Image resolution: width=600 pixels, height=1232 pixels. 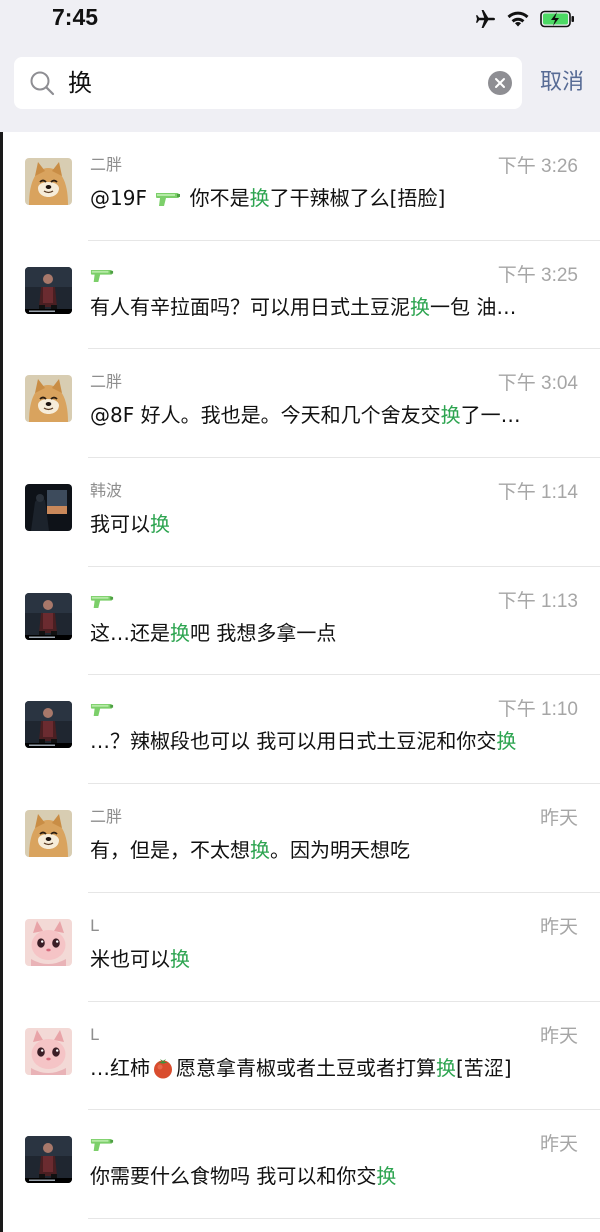 I want to click on clear-search-icon, so click(x=500, y=83).